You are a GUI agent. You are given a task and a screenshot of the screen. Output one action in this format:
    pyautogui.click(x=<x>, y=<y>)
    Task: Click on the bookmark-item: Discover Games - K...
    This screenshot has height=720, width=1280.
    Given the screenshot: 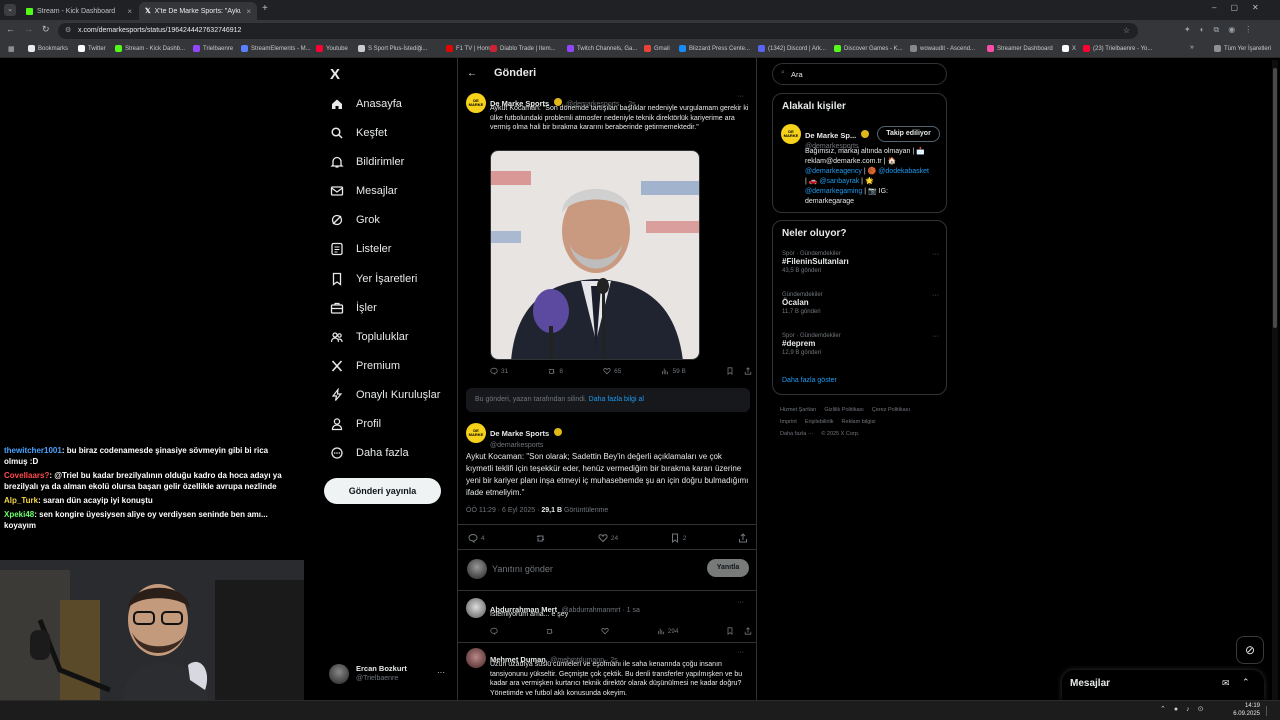 What is the action you would take?
    pyautogui.click(x=868, y=48)
    